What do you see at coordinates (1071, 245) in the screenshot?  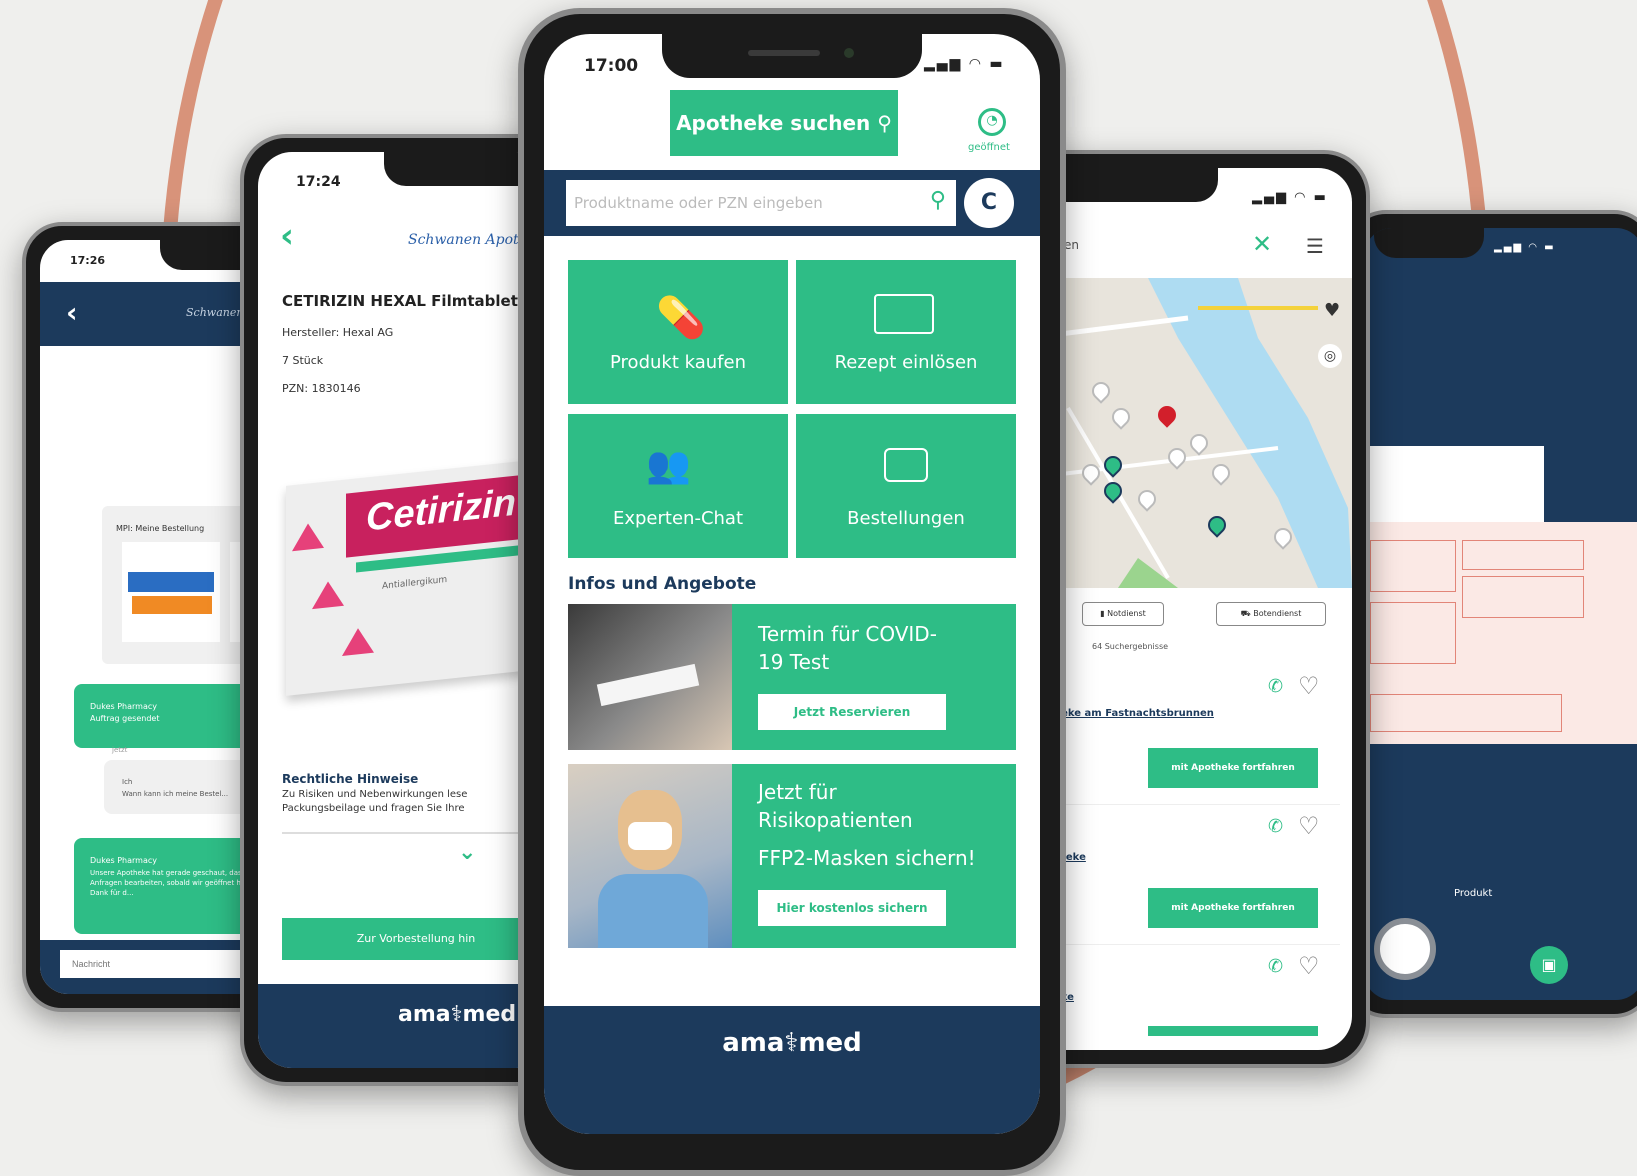 I see `search-text: en` at bounding box center [1071, 245].